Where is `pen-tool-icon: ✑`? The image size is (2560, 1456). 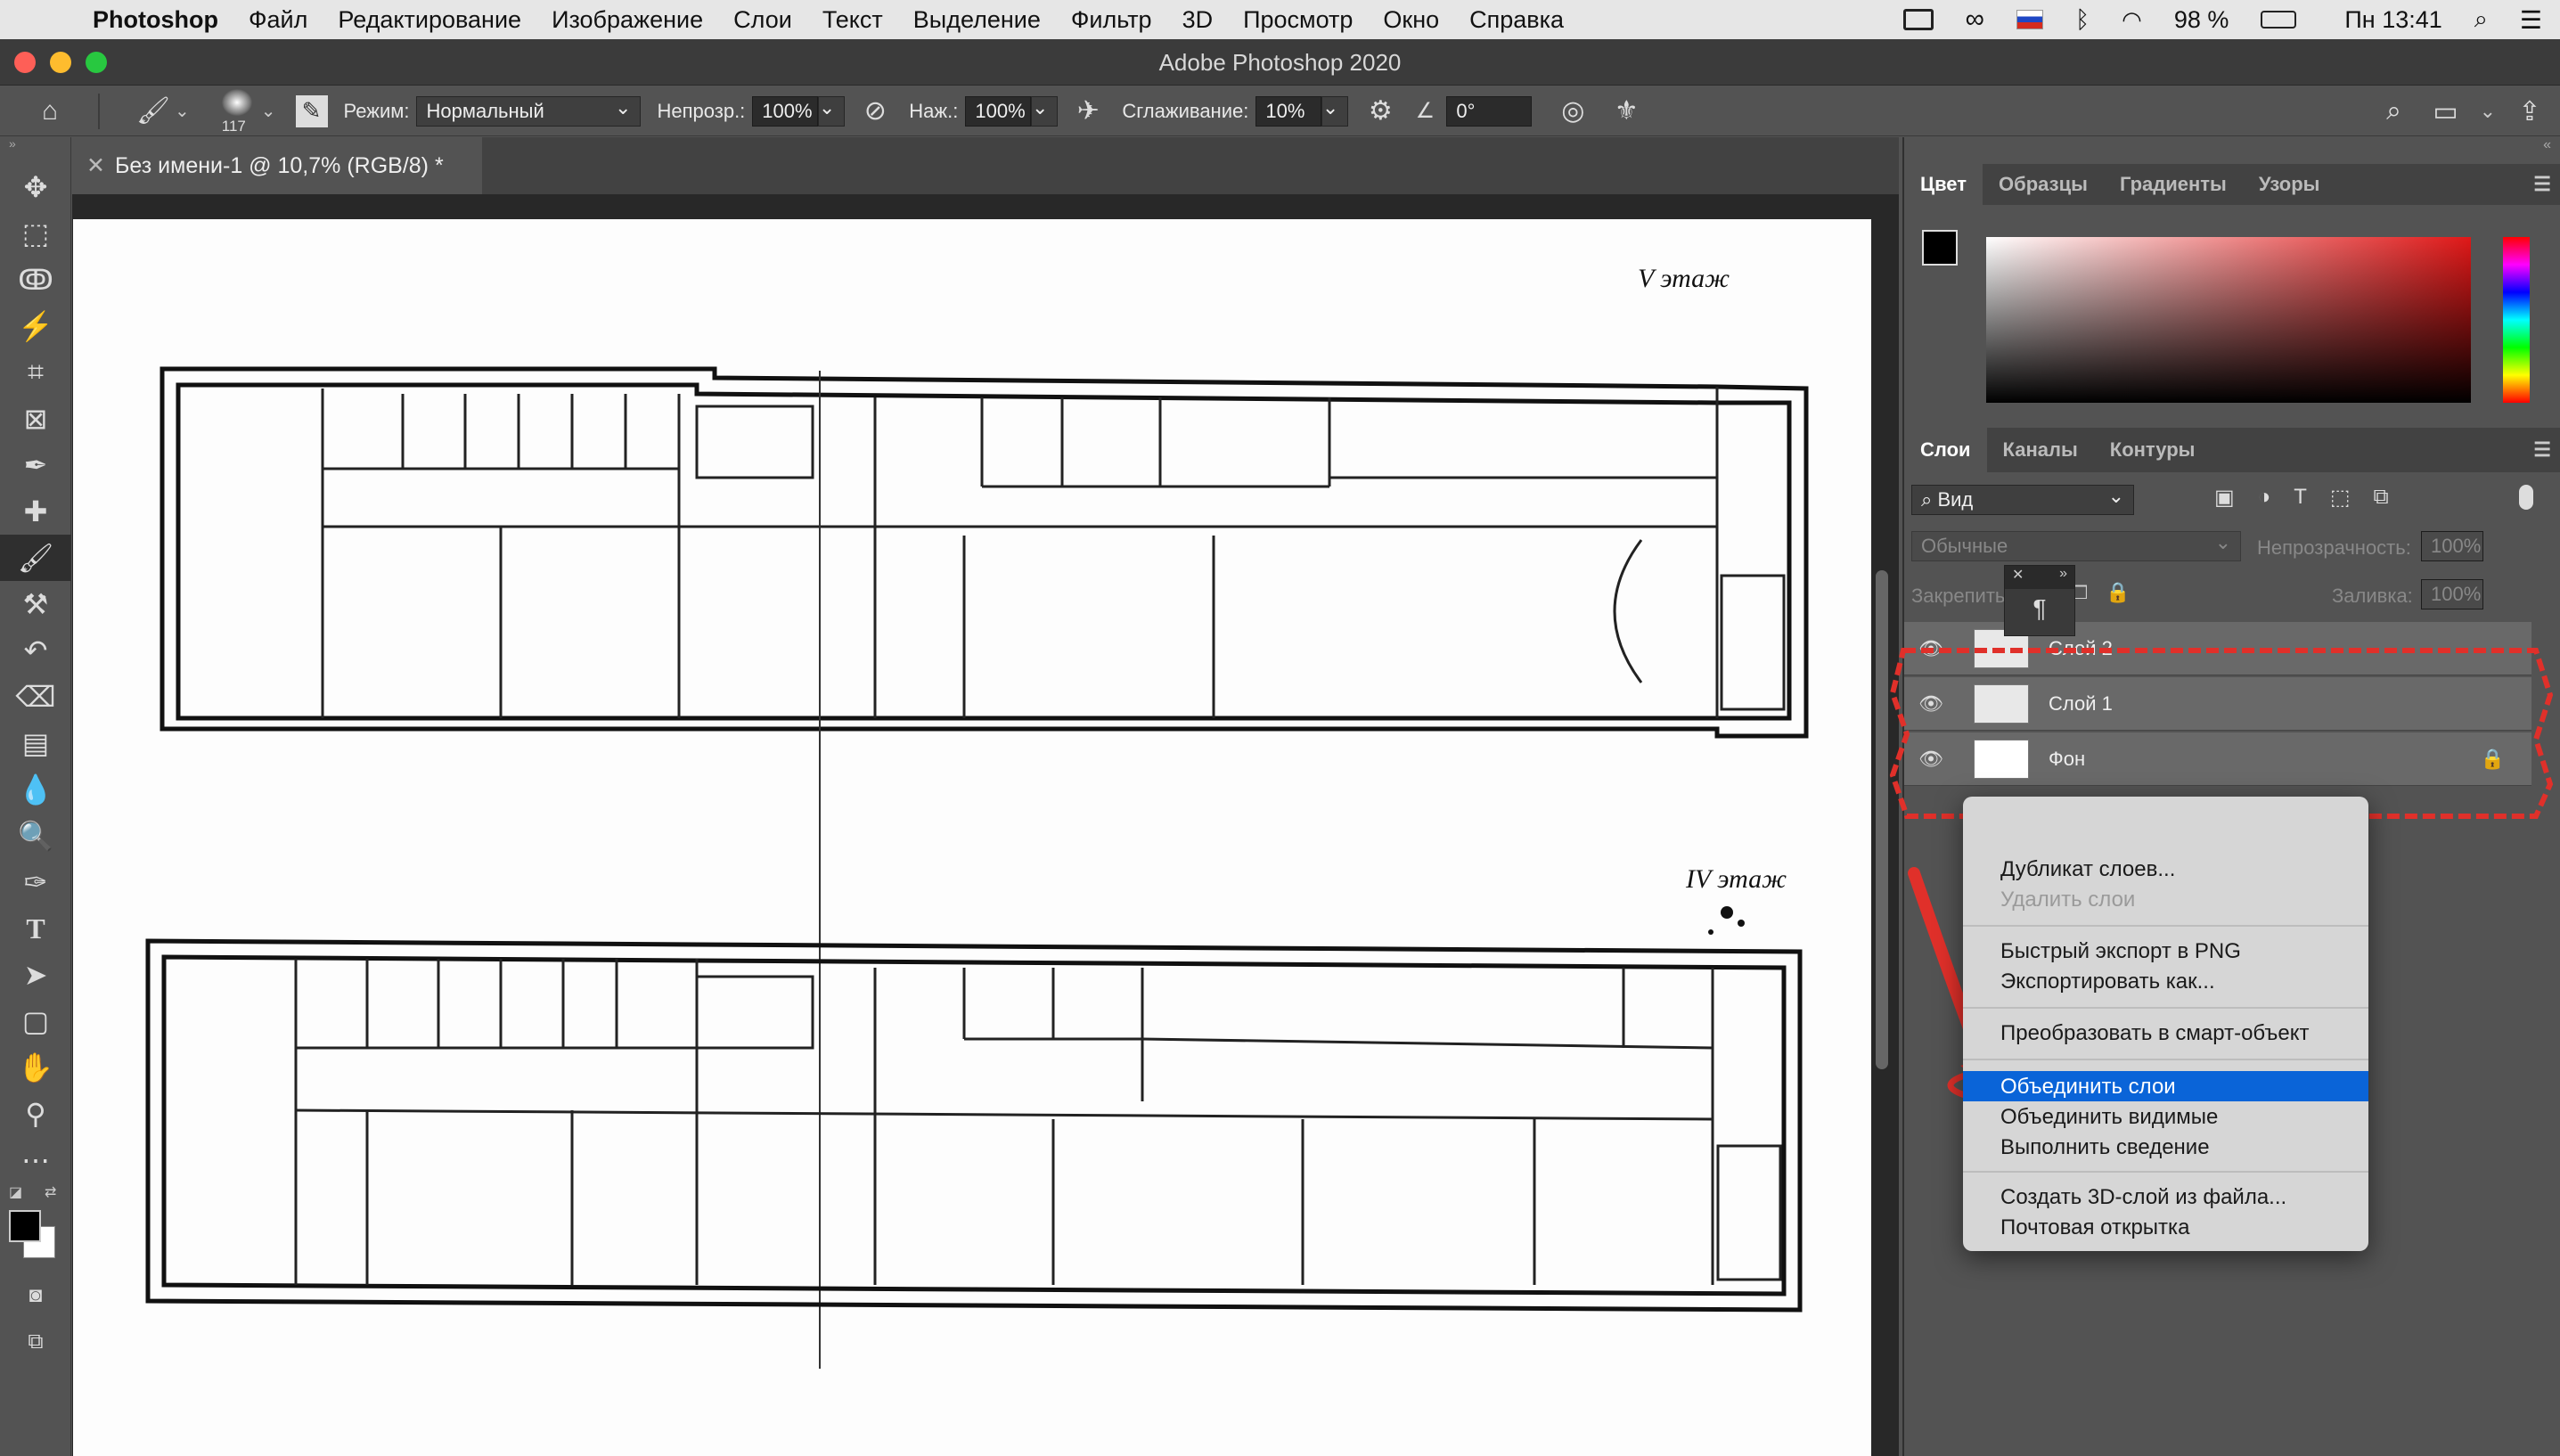
pen-tool-icon: ✑ is located at coordinates (35, 882).